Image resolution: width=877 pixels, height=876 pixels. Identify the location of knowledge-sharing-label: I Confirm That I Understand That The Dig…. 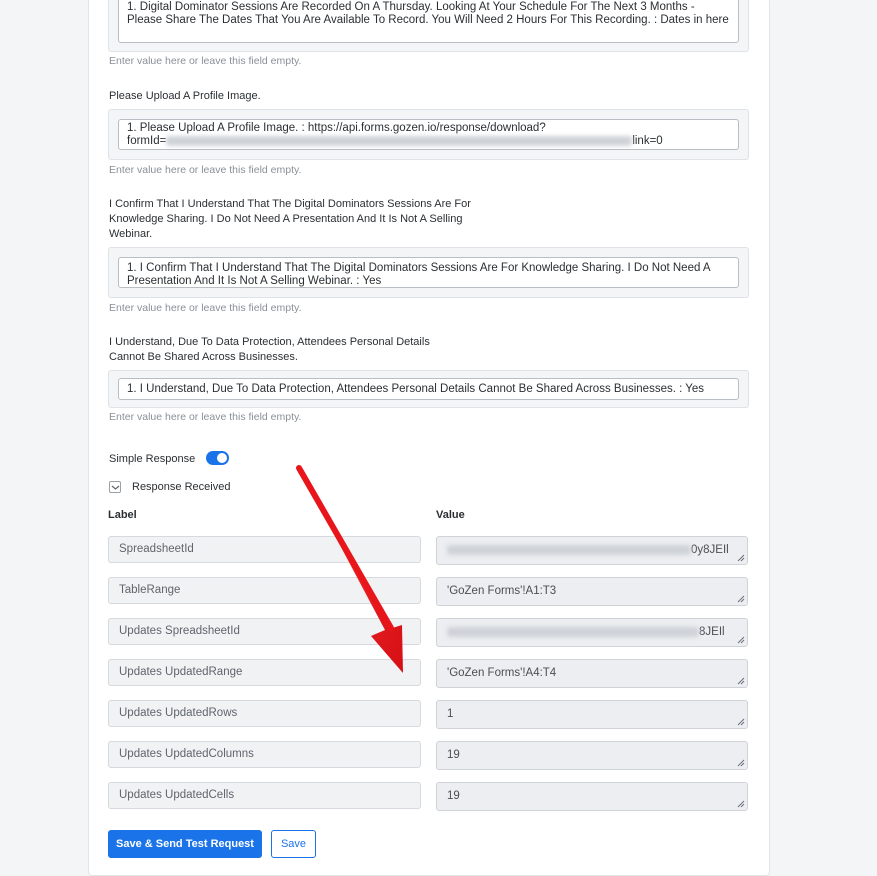
(290, 219).